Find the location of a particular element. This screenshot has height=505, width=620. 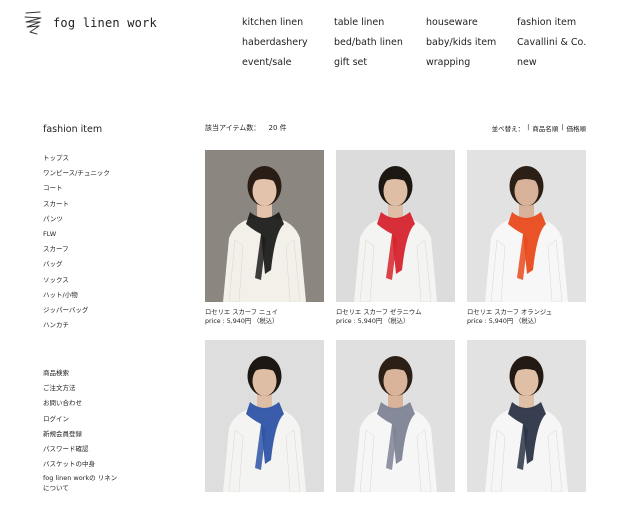

nav-houseware: houseware is located at coordinates (471, 23).